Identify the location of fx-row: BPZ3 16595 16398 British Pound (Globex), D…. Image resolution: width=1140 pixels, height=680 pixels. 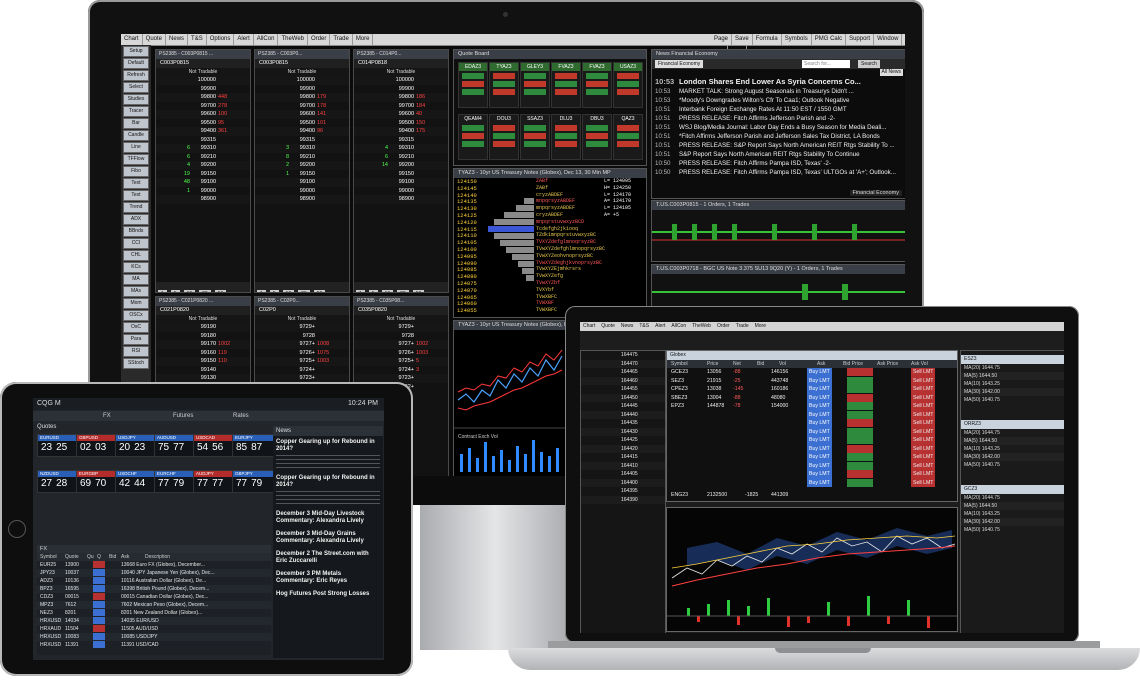
(154, 589).